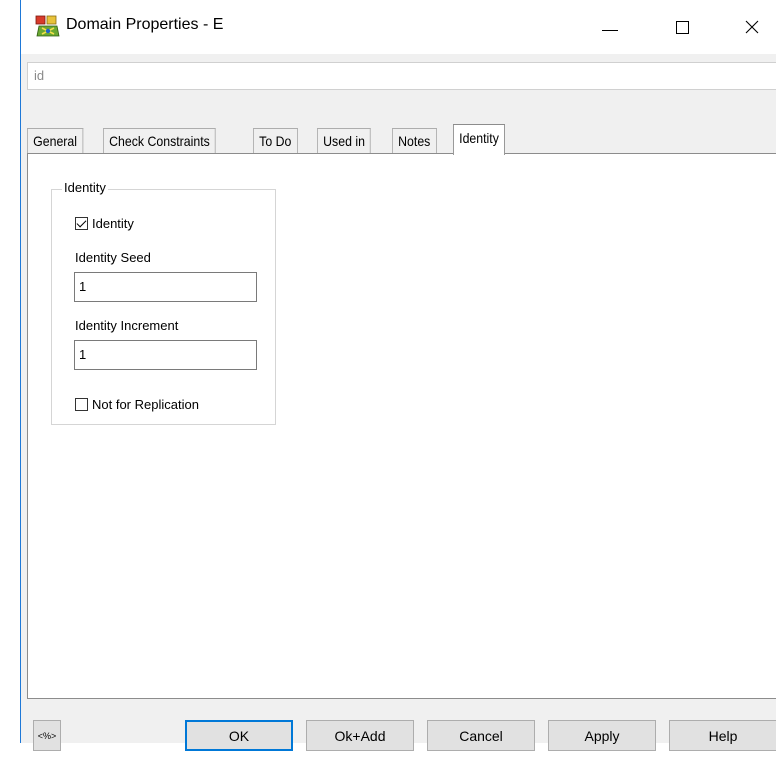 This screenshot has height=771, width=776. I want to click on not-for-replication-checkbox, so click(81, 404).